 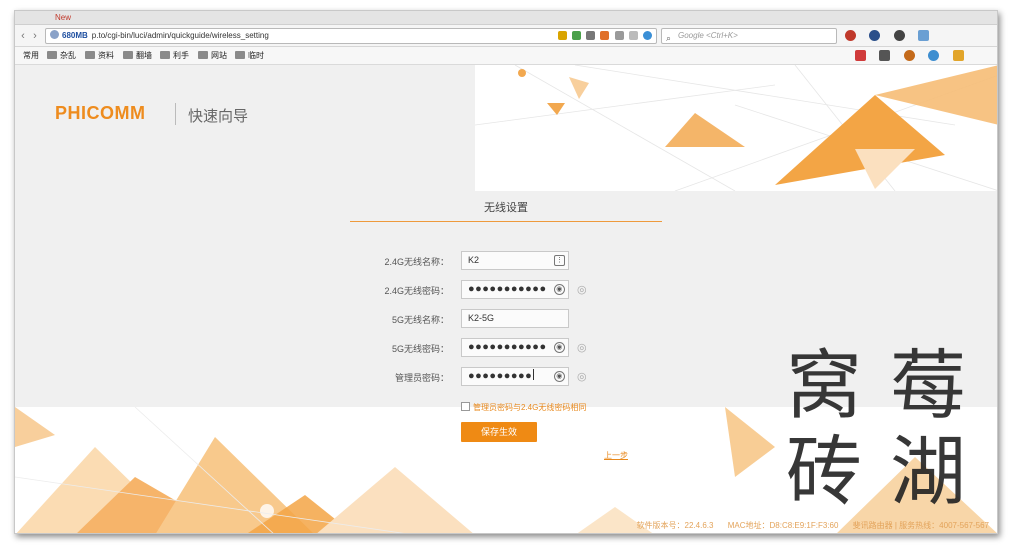 What do you see at coordinates (534, 374) in the screenshot?
I see `text-caret` at bounding box center [534, 374].